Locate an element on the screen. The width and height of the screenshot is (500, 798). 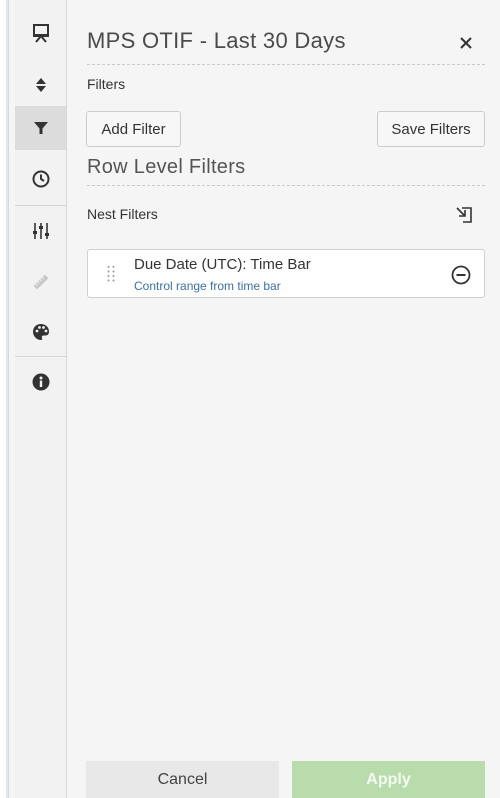
title-divider is located at coordinates (286, 64).